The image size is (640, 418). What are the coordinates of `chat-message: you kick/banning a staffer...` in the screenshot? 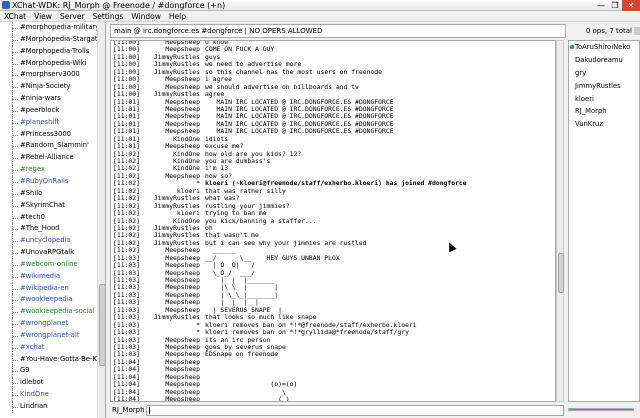 It's located at (261, 220).